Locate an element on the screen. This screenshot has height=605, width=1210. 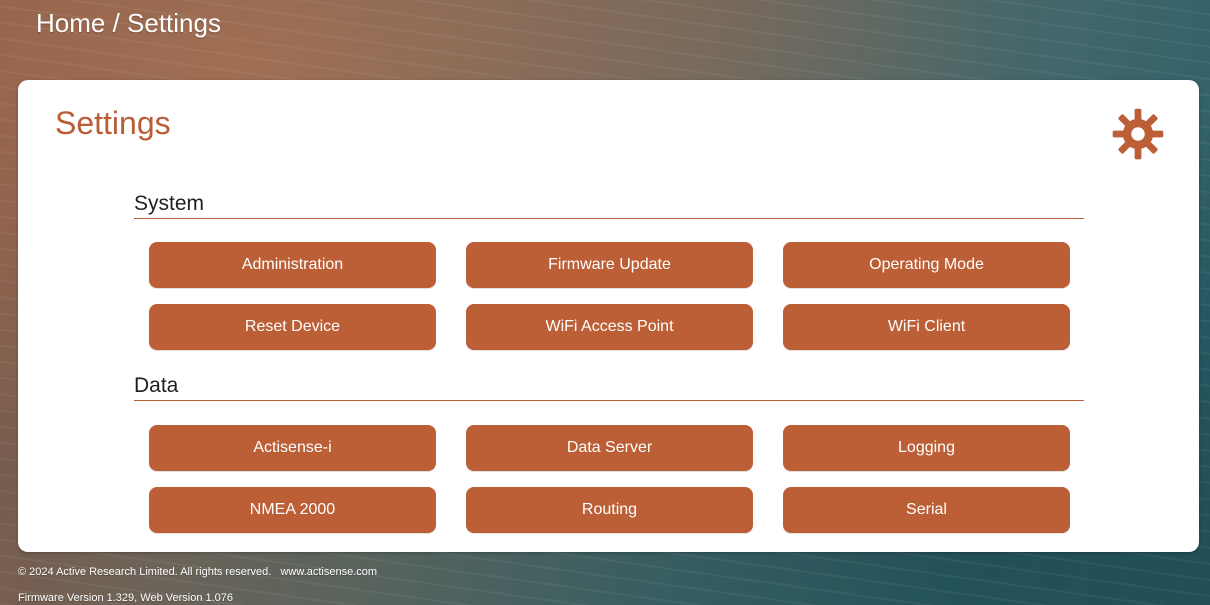
breadcrumb: Home / Settings is located at coordinates (128, 23).